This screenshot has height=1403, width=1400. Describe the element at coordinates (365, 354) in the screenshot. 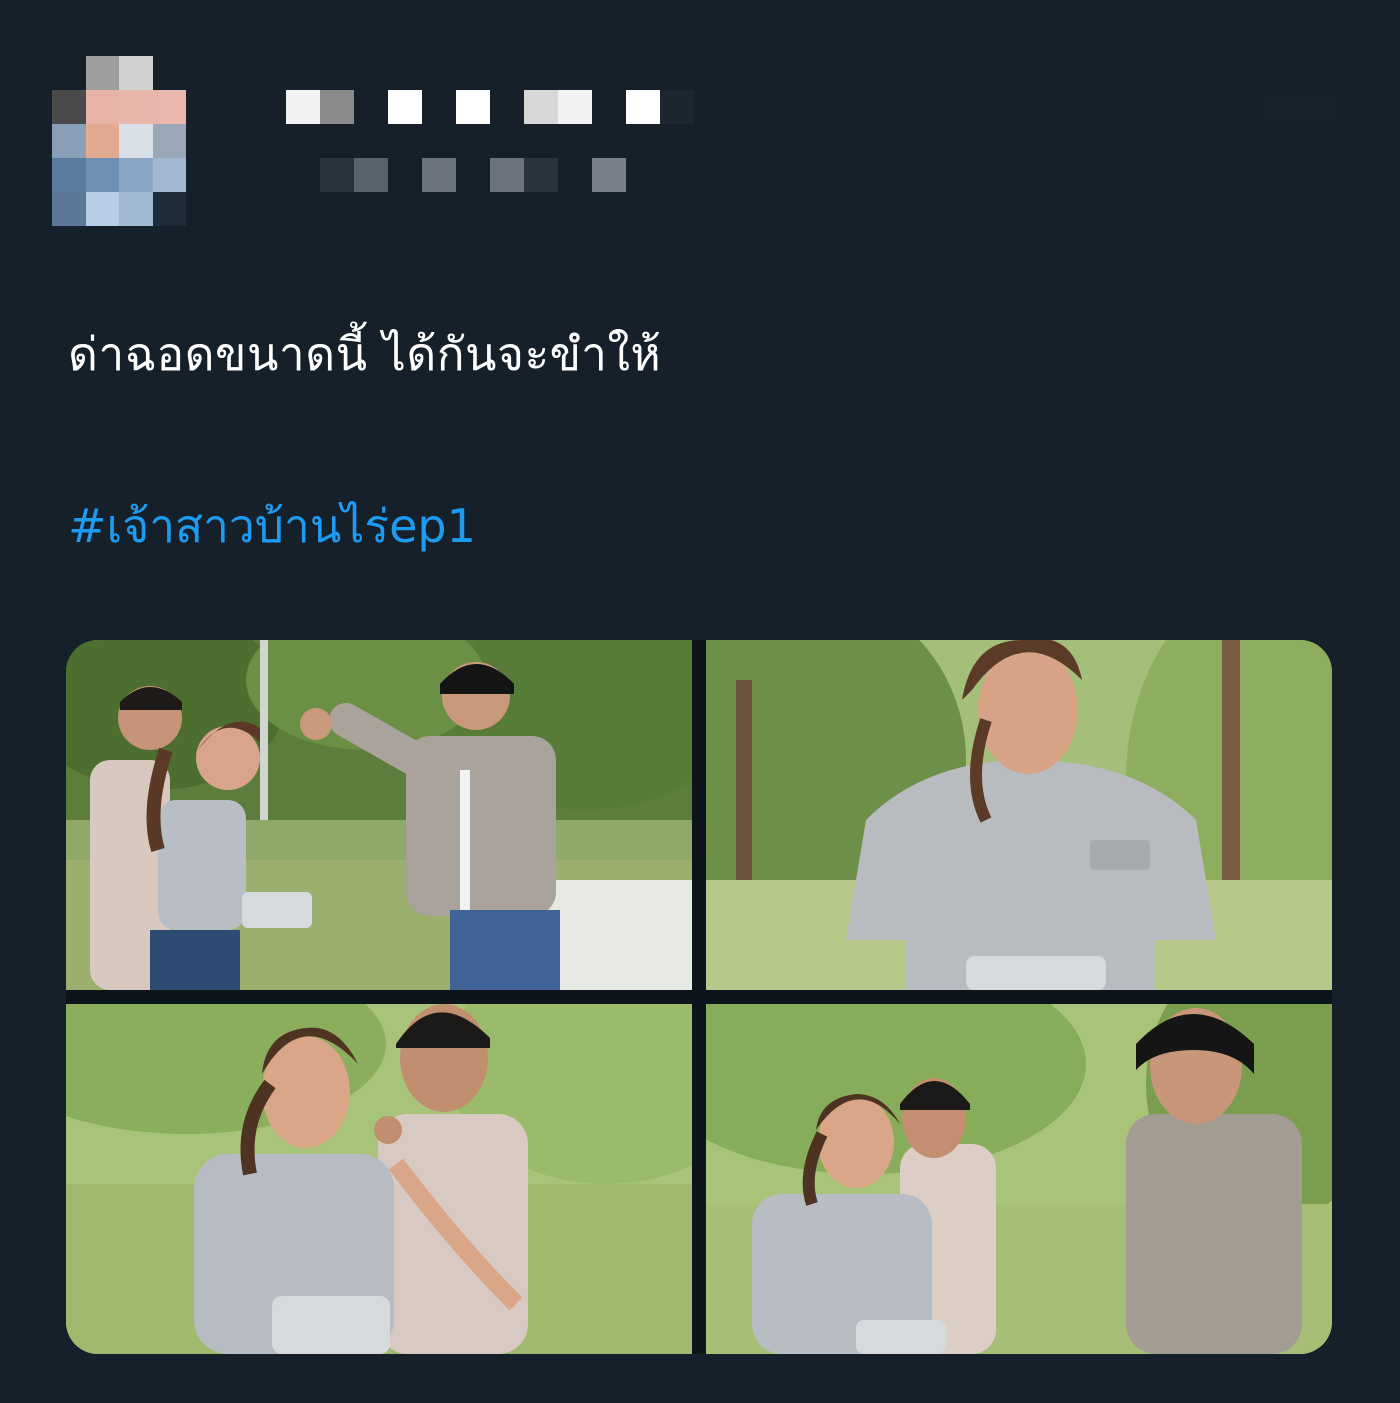

I see `tweet-text: ด่าฉอดขนาดนี้ ได้กันจะขำให้` at that location.